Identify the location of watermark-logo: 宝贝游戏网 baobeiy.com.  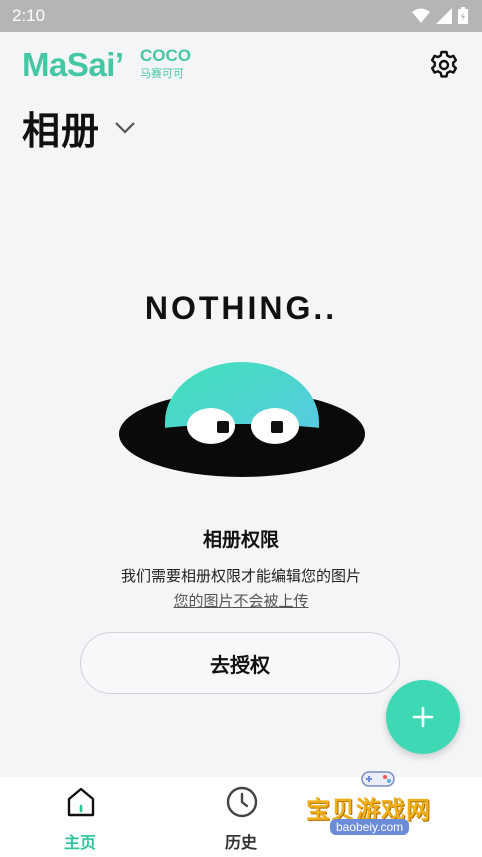
(380, 807).